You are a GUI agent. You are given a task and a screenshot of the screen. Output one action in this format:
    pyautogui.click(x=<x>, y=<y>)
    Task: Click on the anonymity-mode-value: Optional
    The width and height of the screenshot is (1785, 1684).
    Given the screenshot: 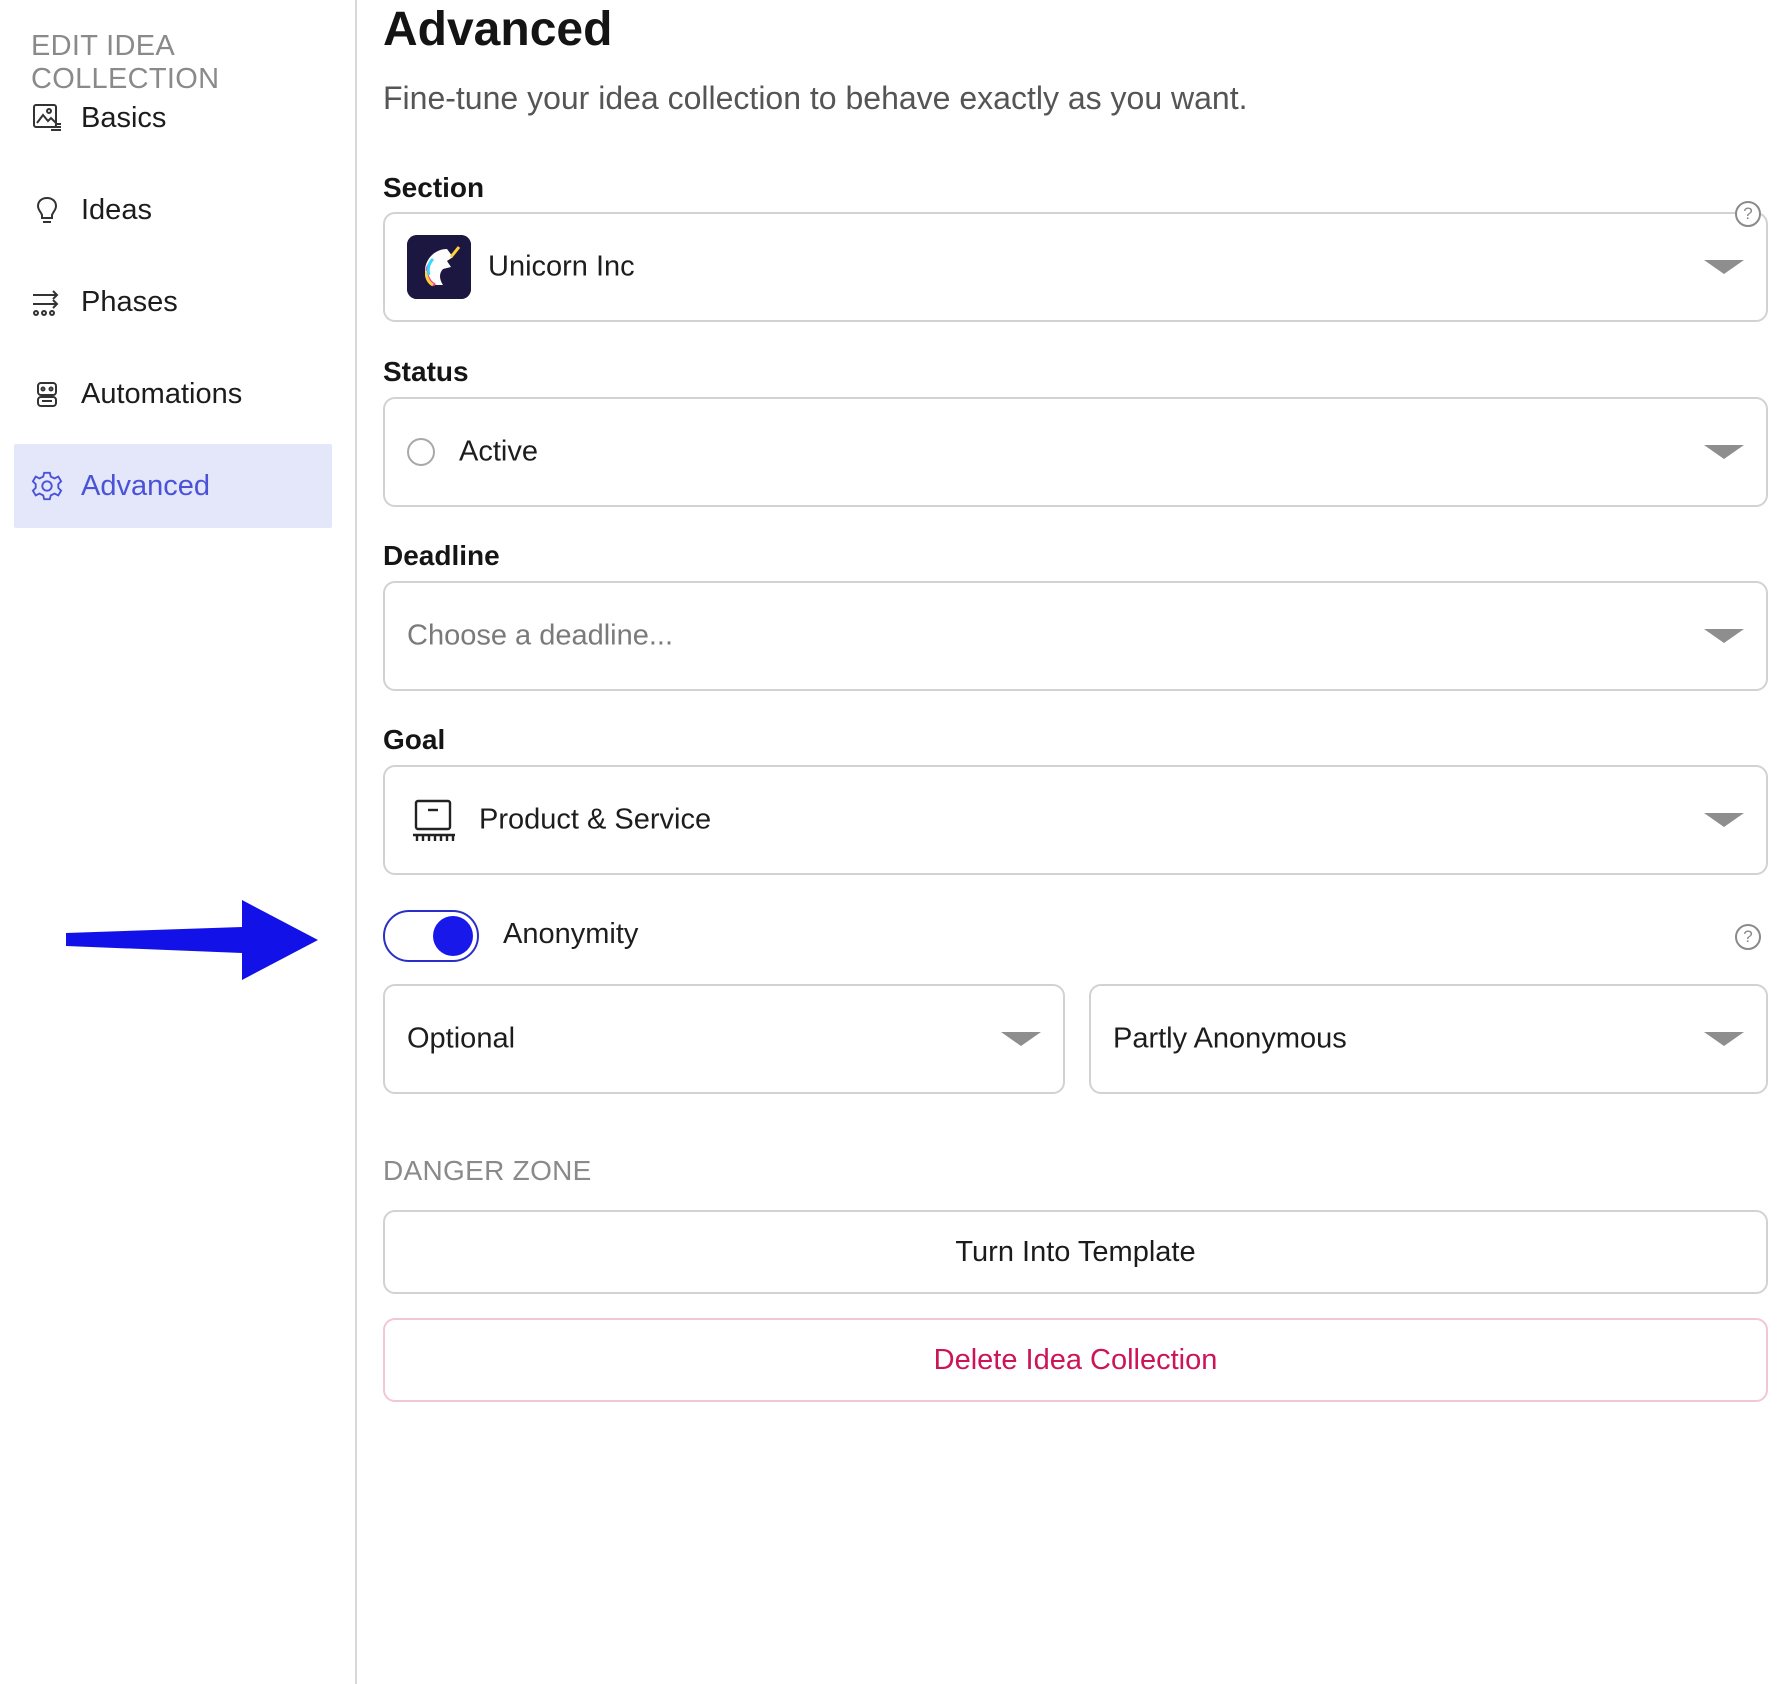 What is the action you would take?
    pyautogui.click(x=461, y=1038)
    